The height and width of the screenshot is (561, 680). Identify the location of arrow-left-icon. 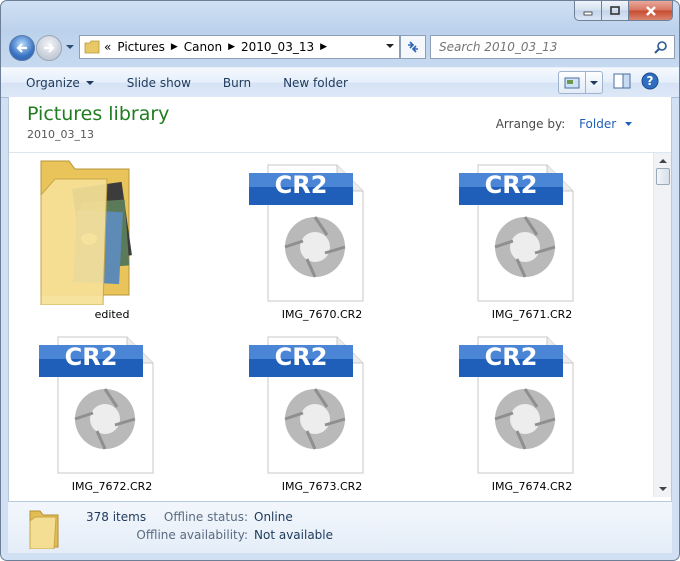
(21, 48).